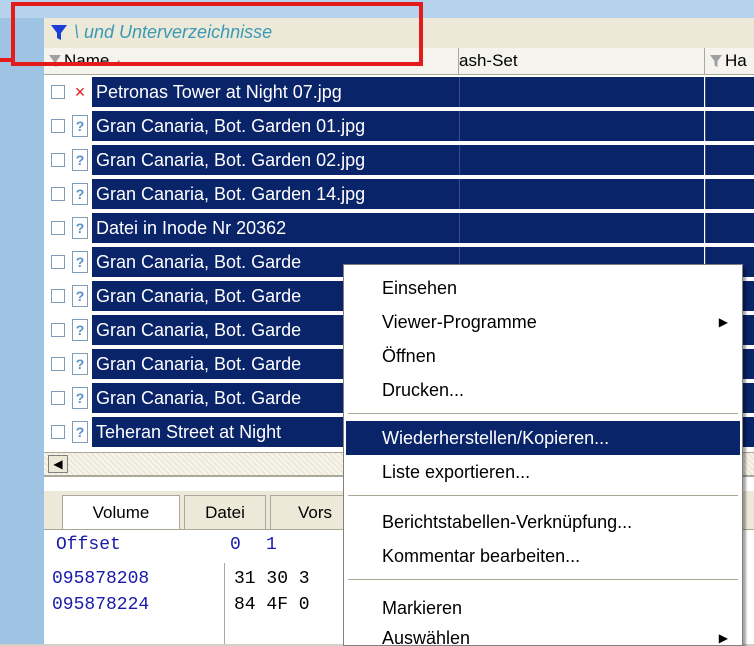 This screenshot has height=646, width=754. Describe the element at coordinates (426, 637) in the screenshot. I see `menu-item-label: Auswählen` at that location.